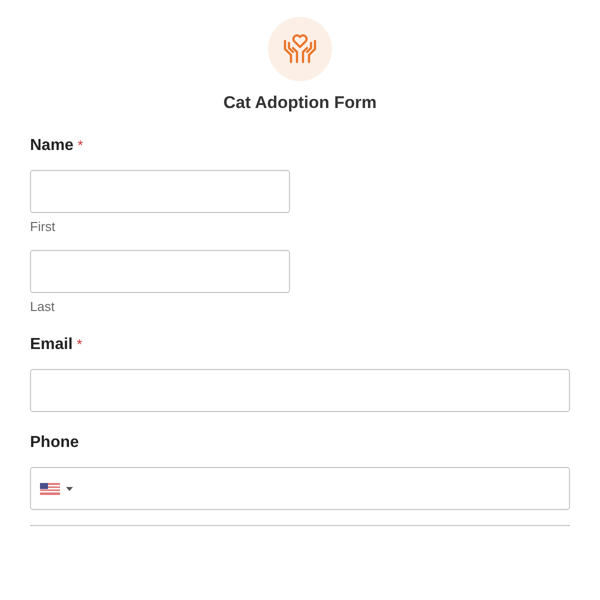 The height and width of the screenshot is (600, 600). What do you see at coordinates (43, 226) in the screenshot?
I see `sublabel: First` at bounding box center [43, 226].